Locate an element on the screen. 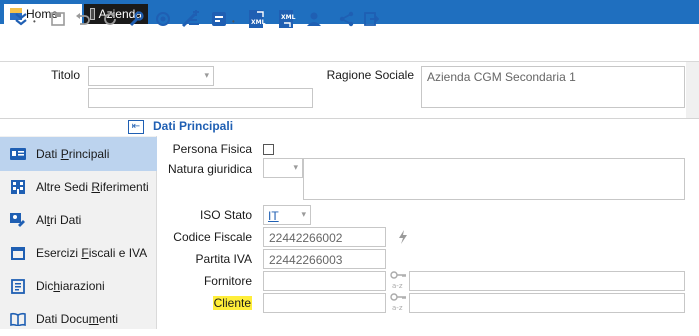  wrench-icon is located at coordinates (136, 19).